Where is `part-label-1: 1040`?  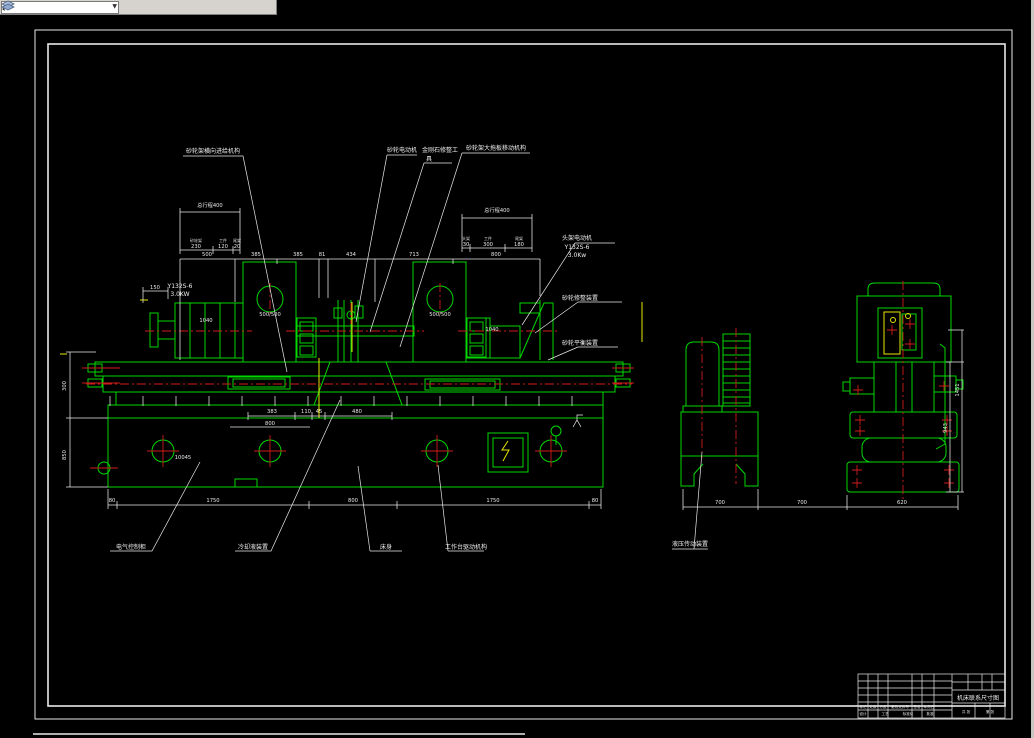 part-label-1: 1040 is located at coordinates (205, 321).